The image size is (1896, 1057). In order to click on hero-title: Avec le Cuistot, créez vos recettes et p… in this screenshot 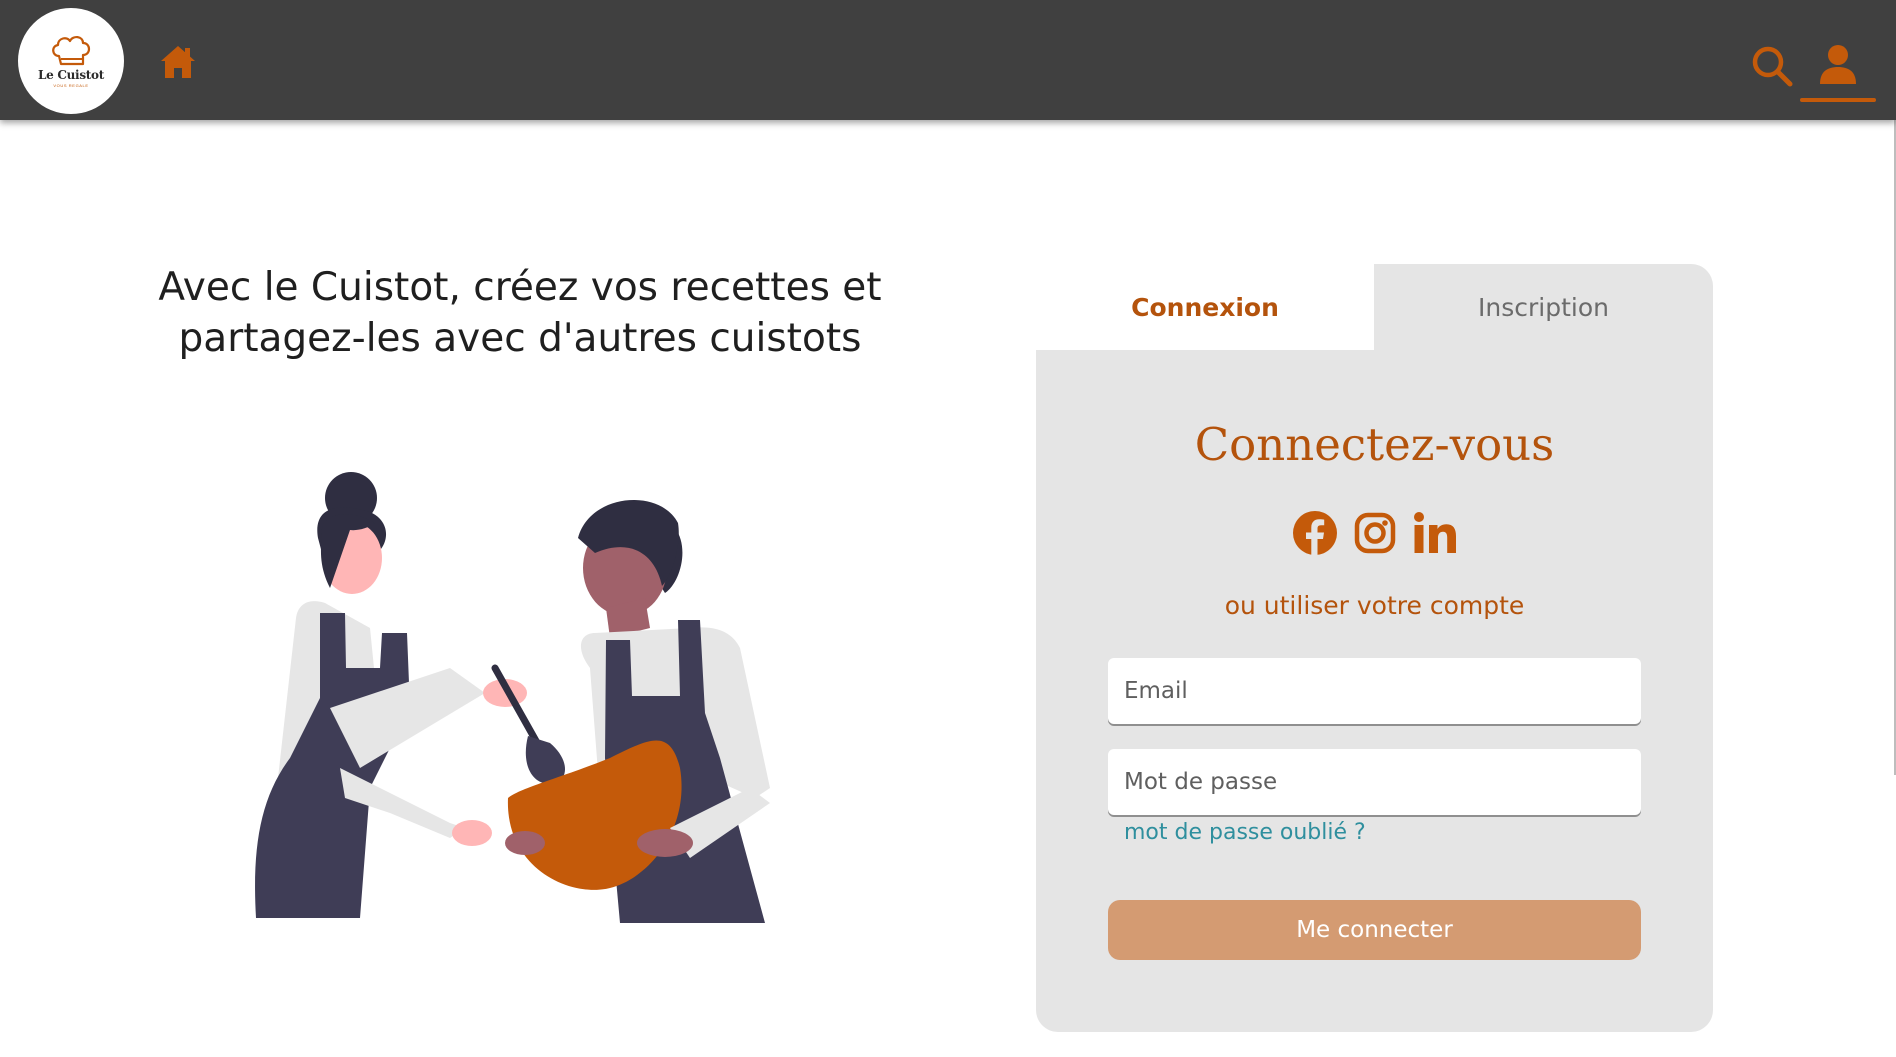, I will do `click(520, 313)`.